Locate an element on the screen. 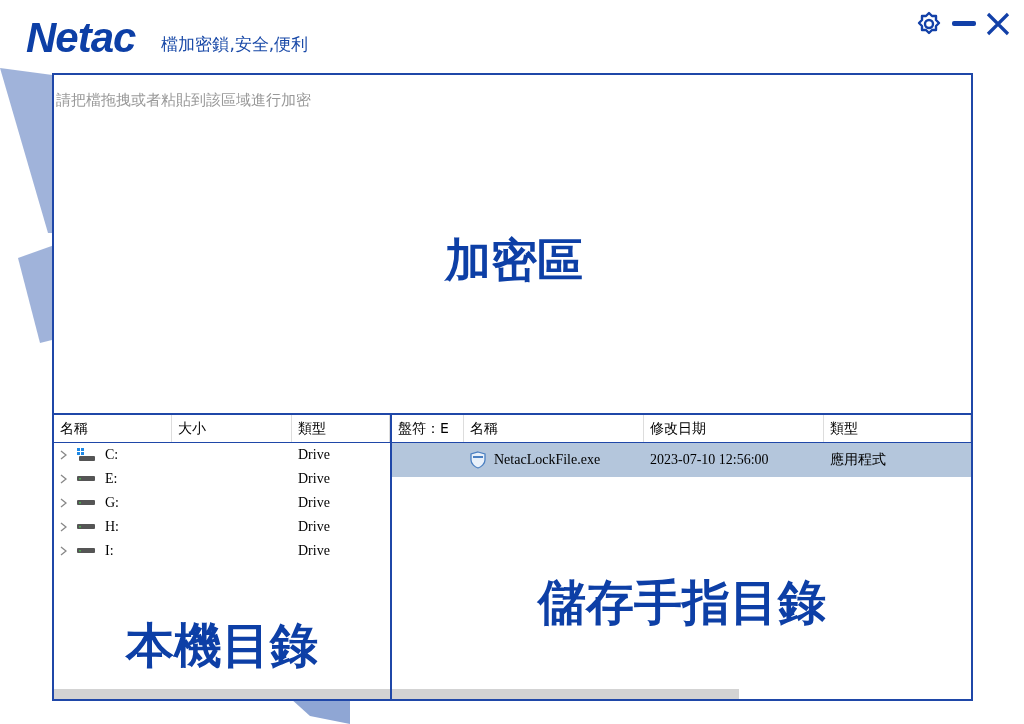  system-drive-icon is located at coordinates (86, 455).